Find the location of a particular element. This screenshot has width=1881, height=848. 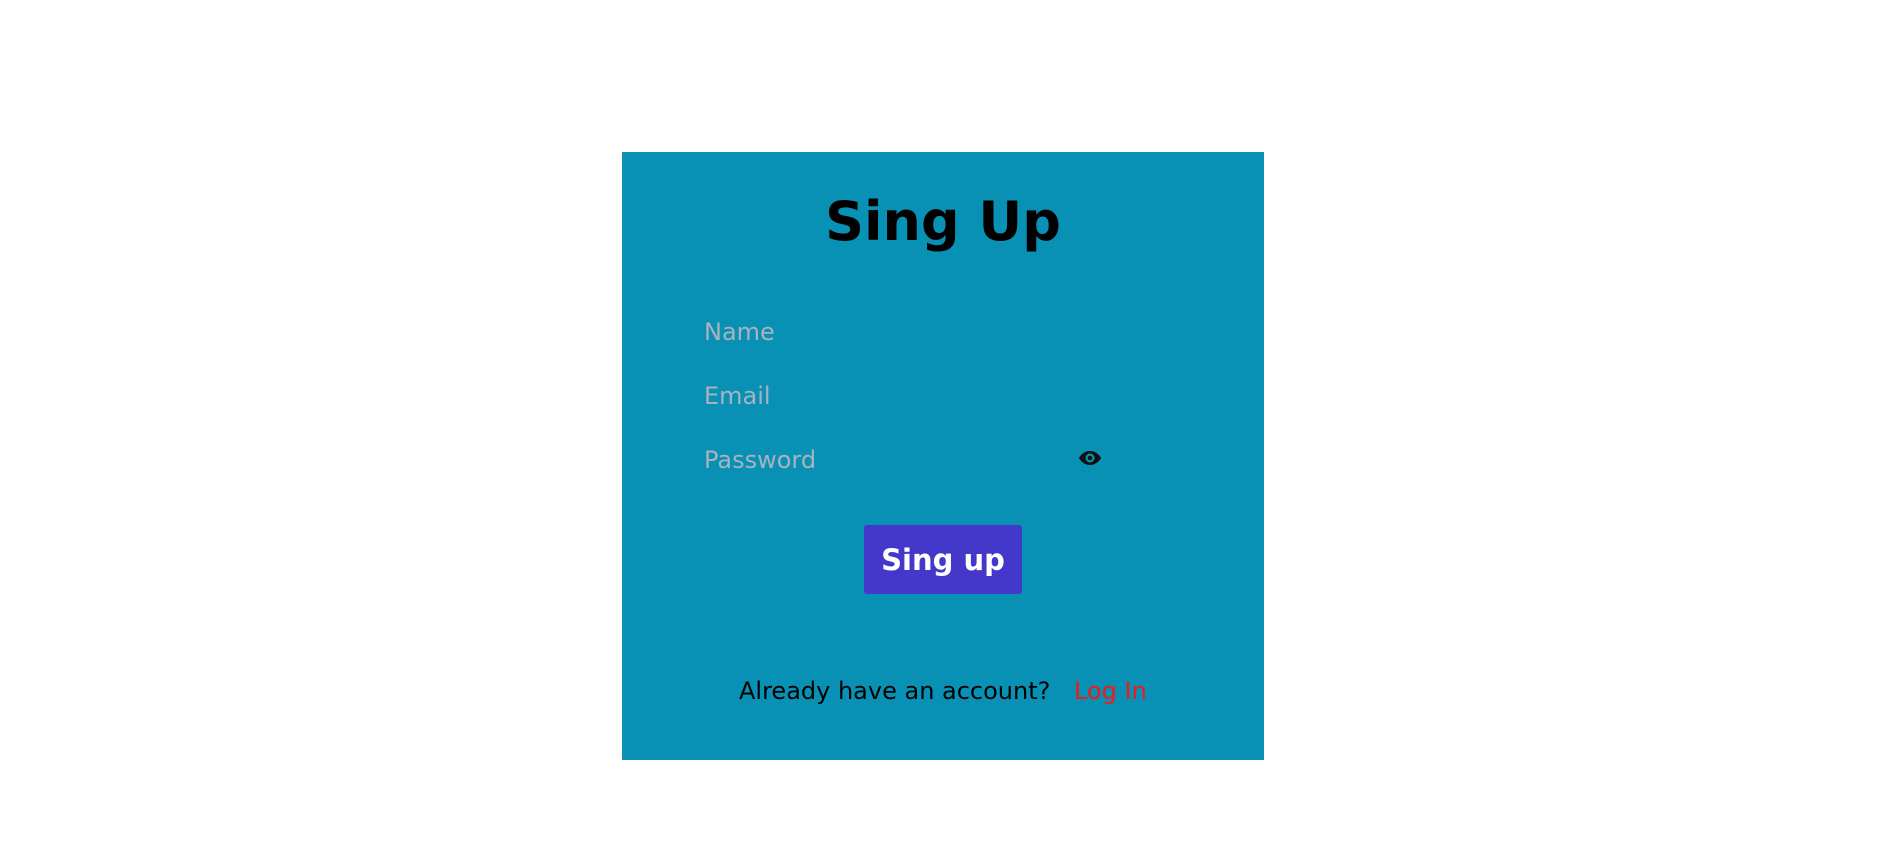

password-field is located at coordinates (882, 460).